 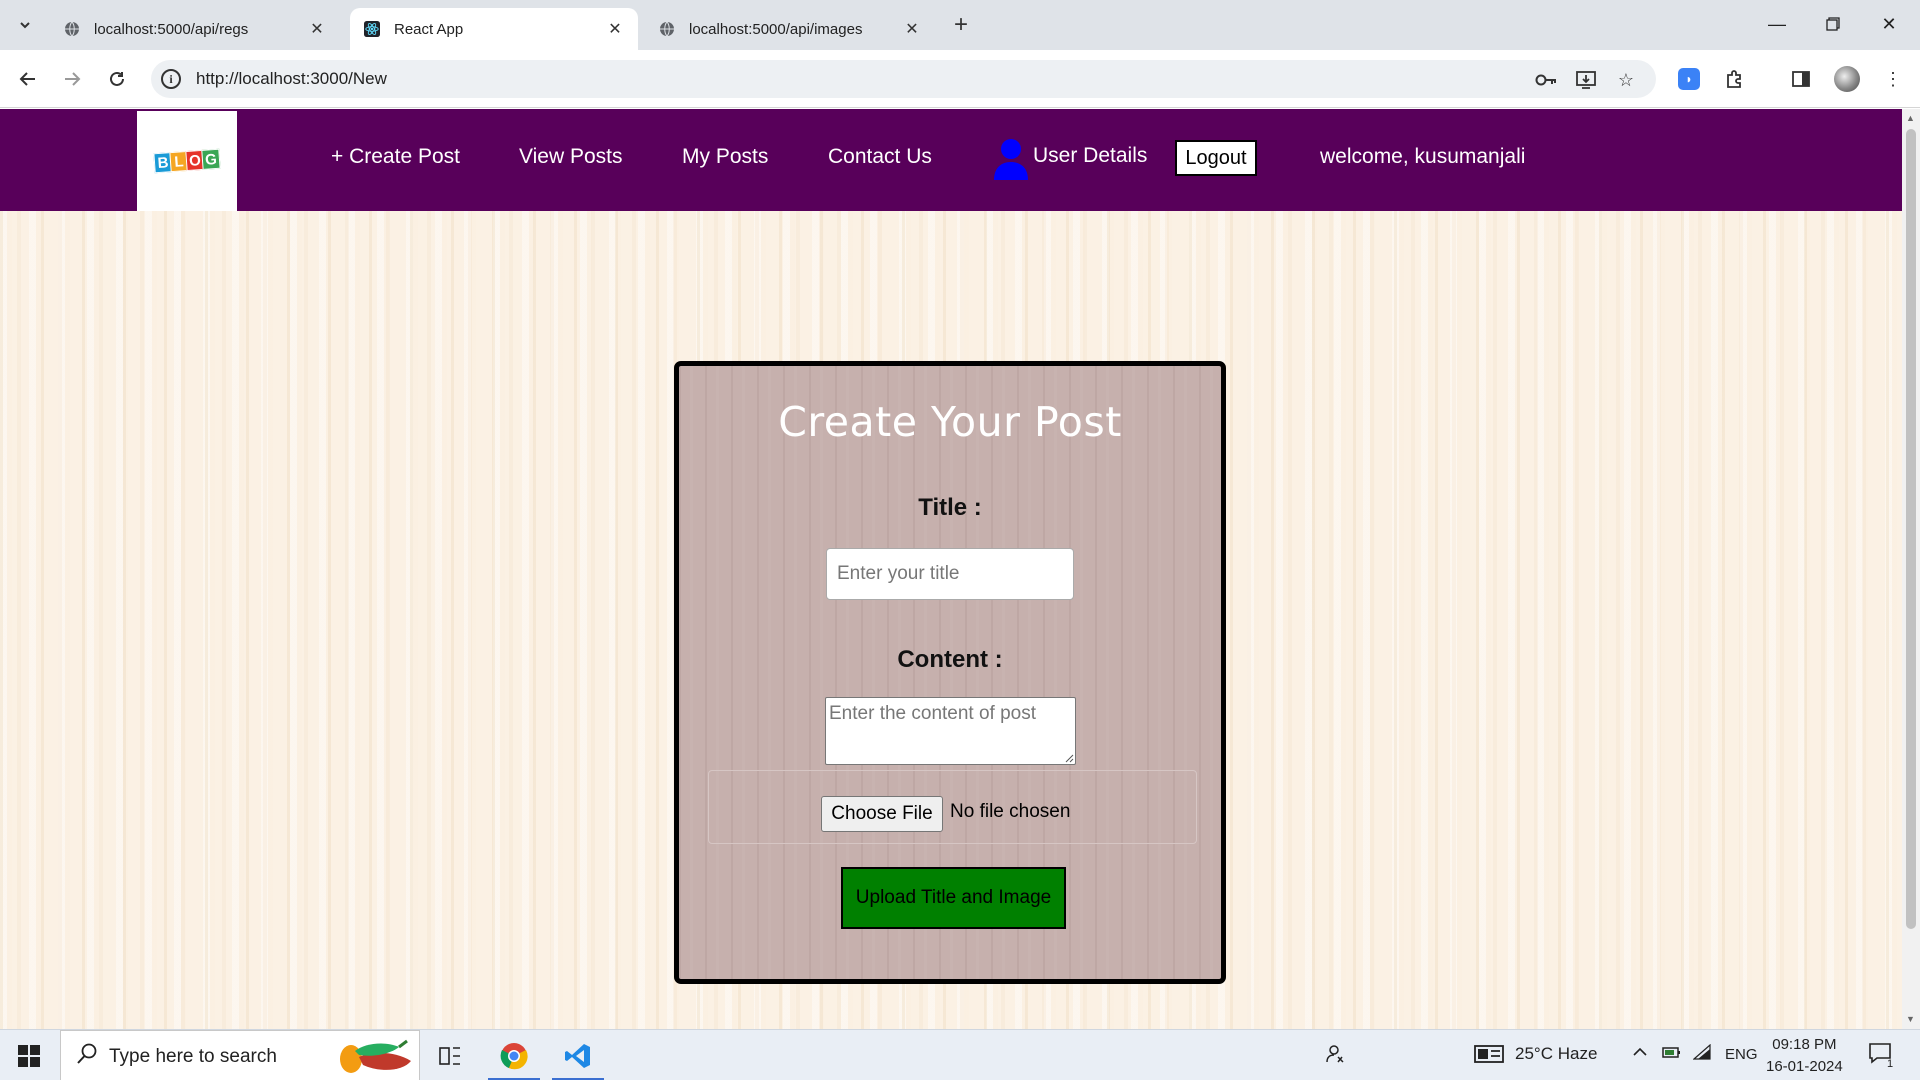 What do you see at coordinates (1893, 79) in the screenshot?
I see `kebab-menu-icon: ⋮` at bounding box center [1893, 79].